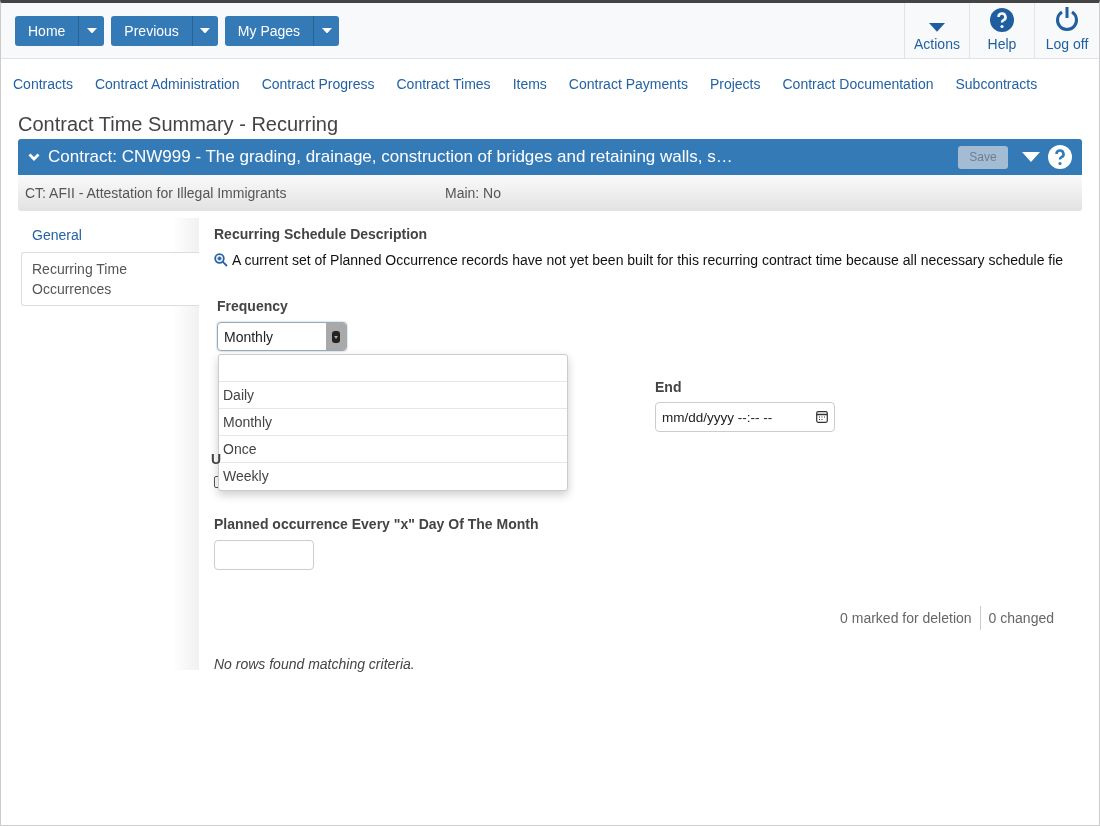 The width and height of the screenshot is (1100, 826). I want to click on count-label: 0 marked for deletion, so click(906, 618).